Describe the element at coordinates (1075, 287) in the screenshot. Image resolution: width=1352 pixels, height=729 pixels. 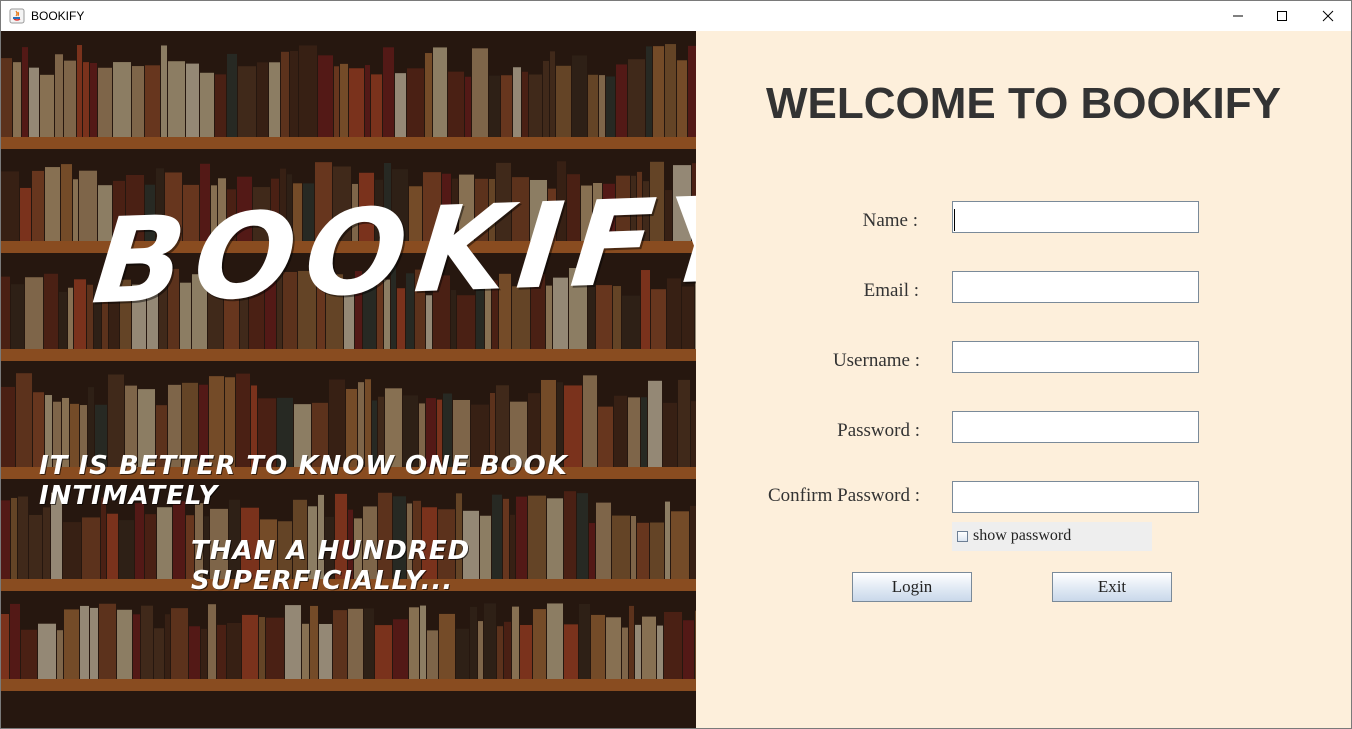
I see `email-input` at that location.